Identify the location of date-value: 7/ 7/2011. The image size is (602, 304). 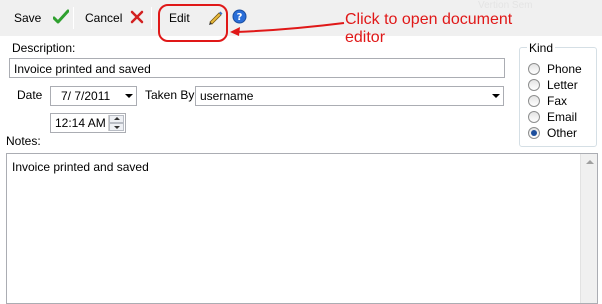
(86, 96).